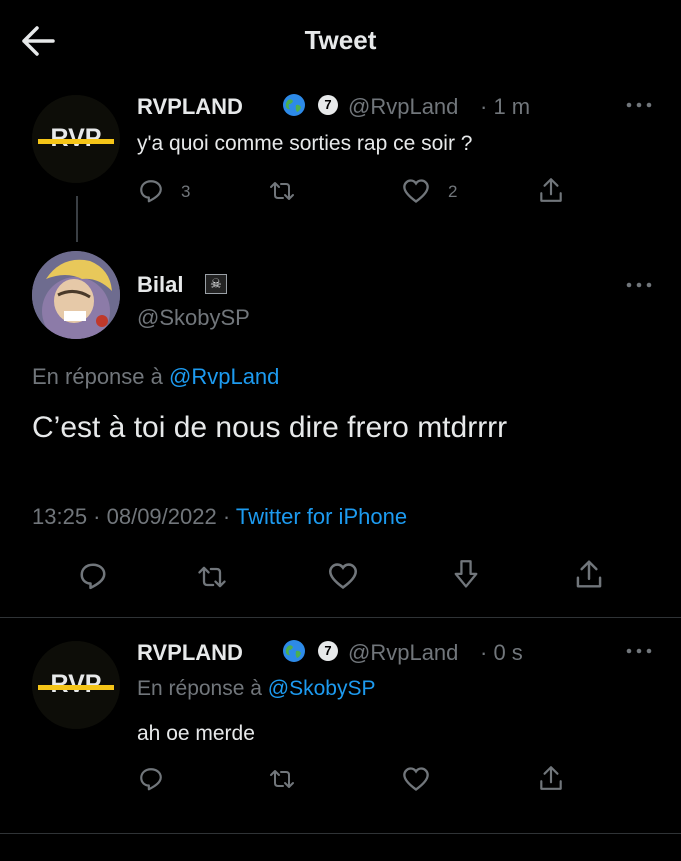 Image resolution: width=681 pixels, height=861 pixels. What do you see at coordinates (216, 284) in the screenshot?
I see `pirate-flag-icon: ☠` at bounding box center [216, 284].